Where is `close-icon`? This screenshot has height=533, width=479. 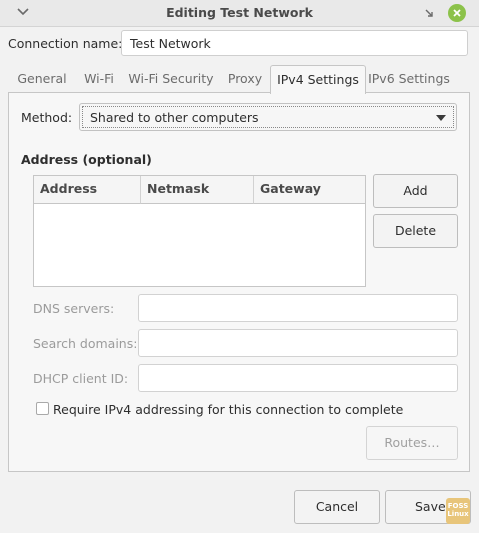 close-icon is located at coordinates (457, 13).